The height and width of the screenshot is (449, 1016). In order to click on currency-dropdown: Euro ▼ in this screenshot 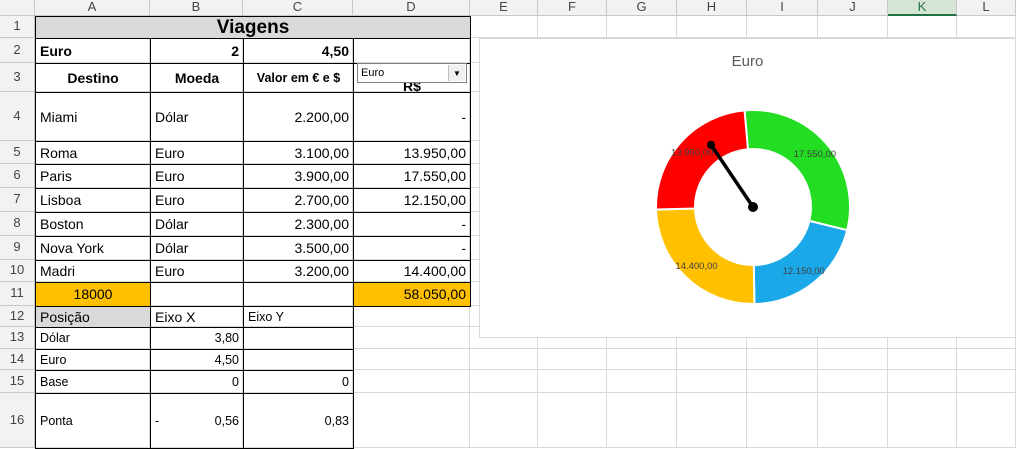, I will do `click(412, 73)`.